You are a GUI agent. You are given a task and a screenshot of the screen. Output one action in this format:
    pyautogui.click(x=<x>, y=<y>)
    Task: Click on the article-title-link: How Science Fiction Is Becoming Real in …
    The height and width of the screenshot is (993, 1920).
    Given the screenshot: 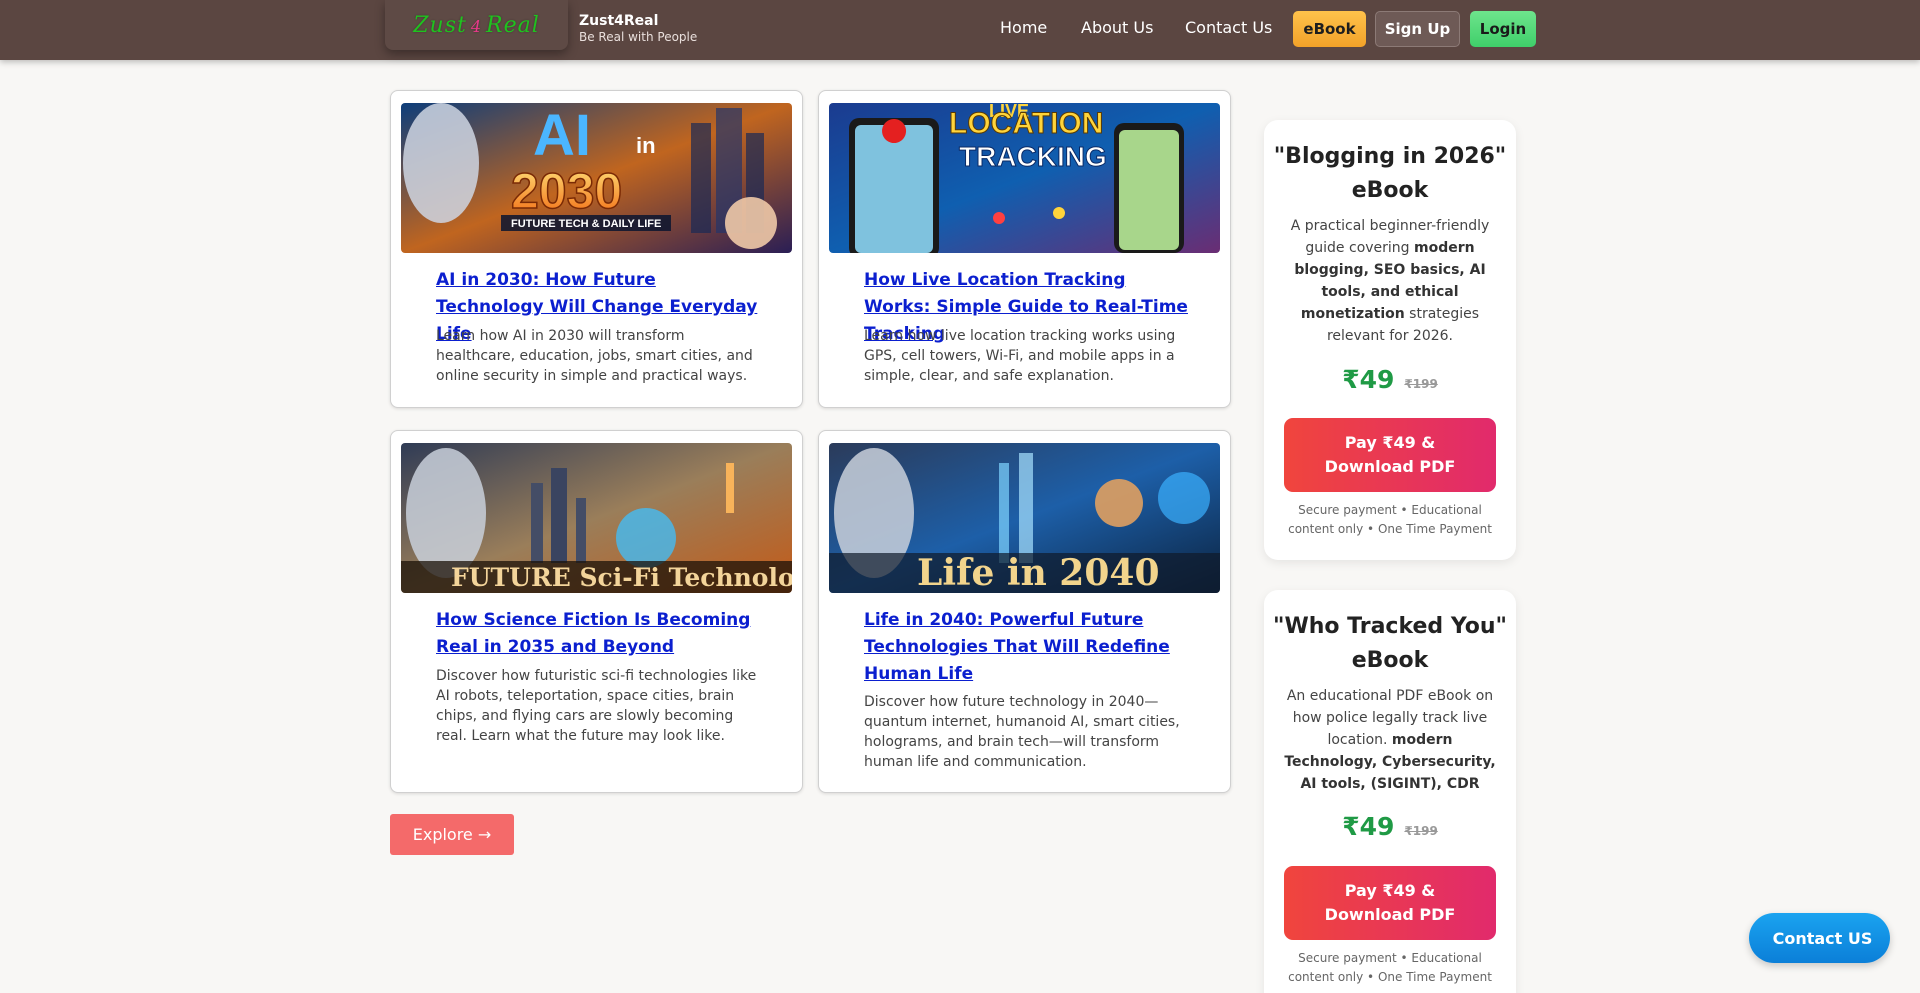 What is the action you would take?
    pyautogui.click(x=601, y=634)
    